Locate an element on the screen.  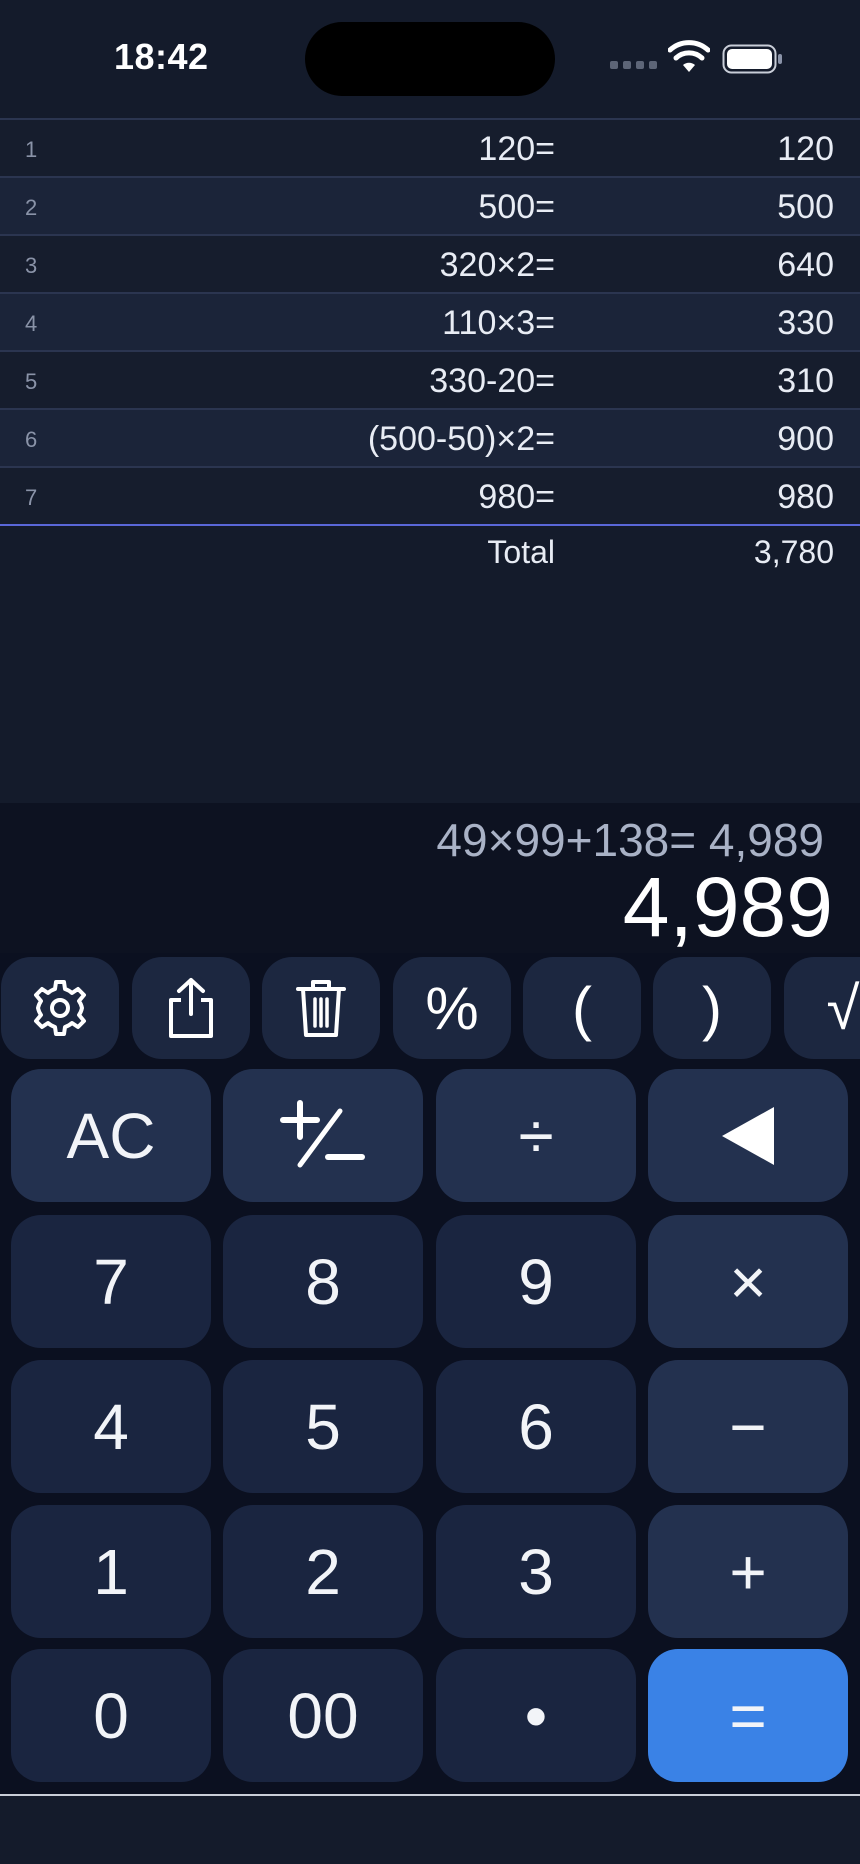
display-value: 4,989 is located at coordinates (727, 907).